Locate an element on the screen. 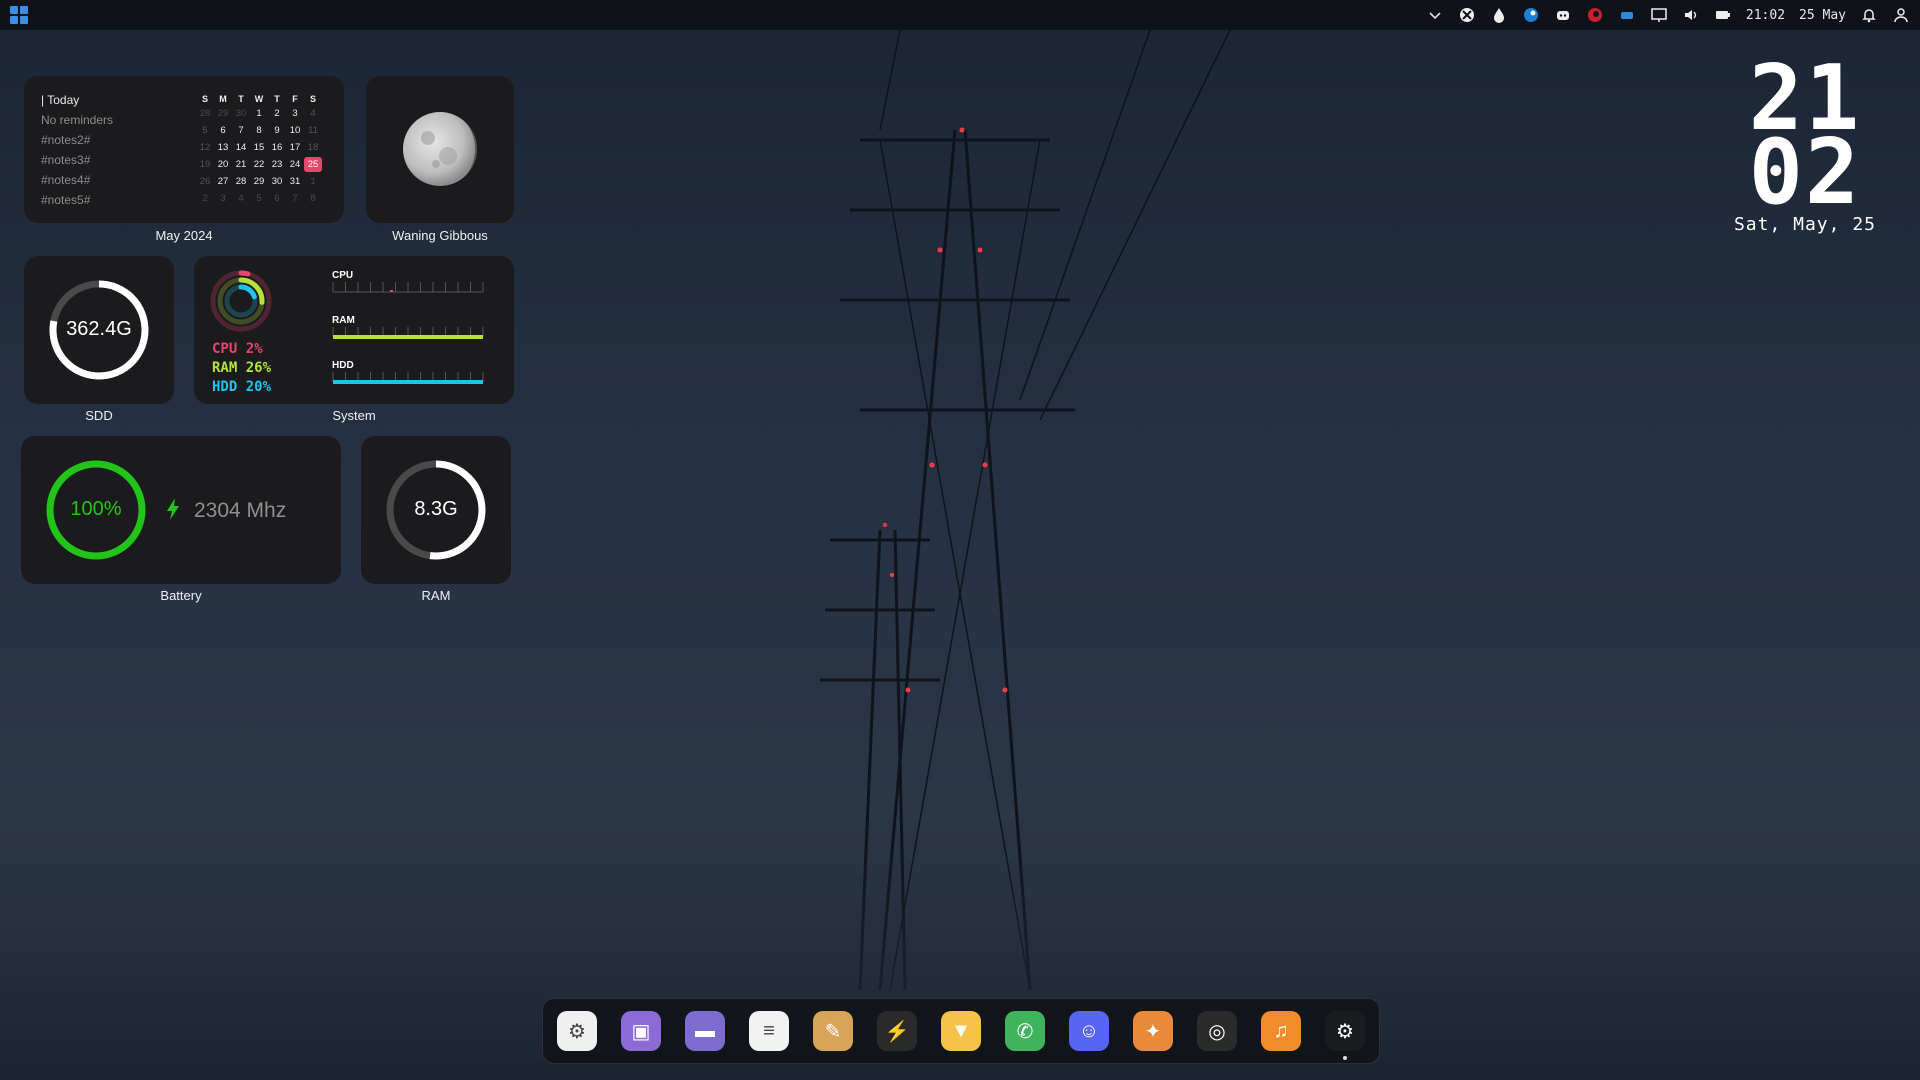  calendar-day: 17 is located at coordinates (295, 147).